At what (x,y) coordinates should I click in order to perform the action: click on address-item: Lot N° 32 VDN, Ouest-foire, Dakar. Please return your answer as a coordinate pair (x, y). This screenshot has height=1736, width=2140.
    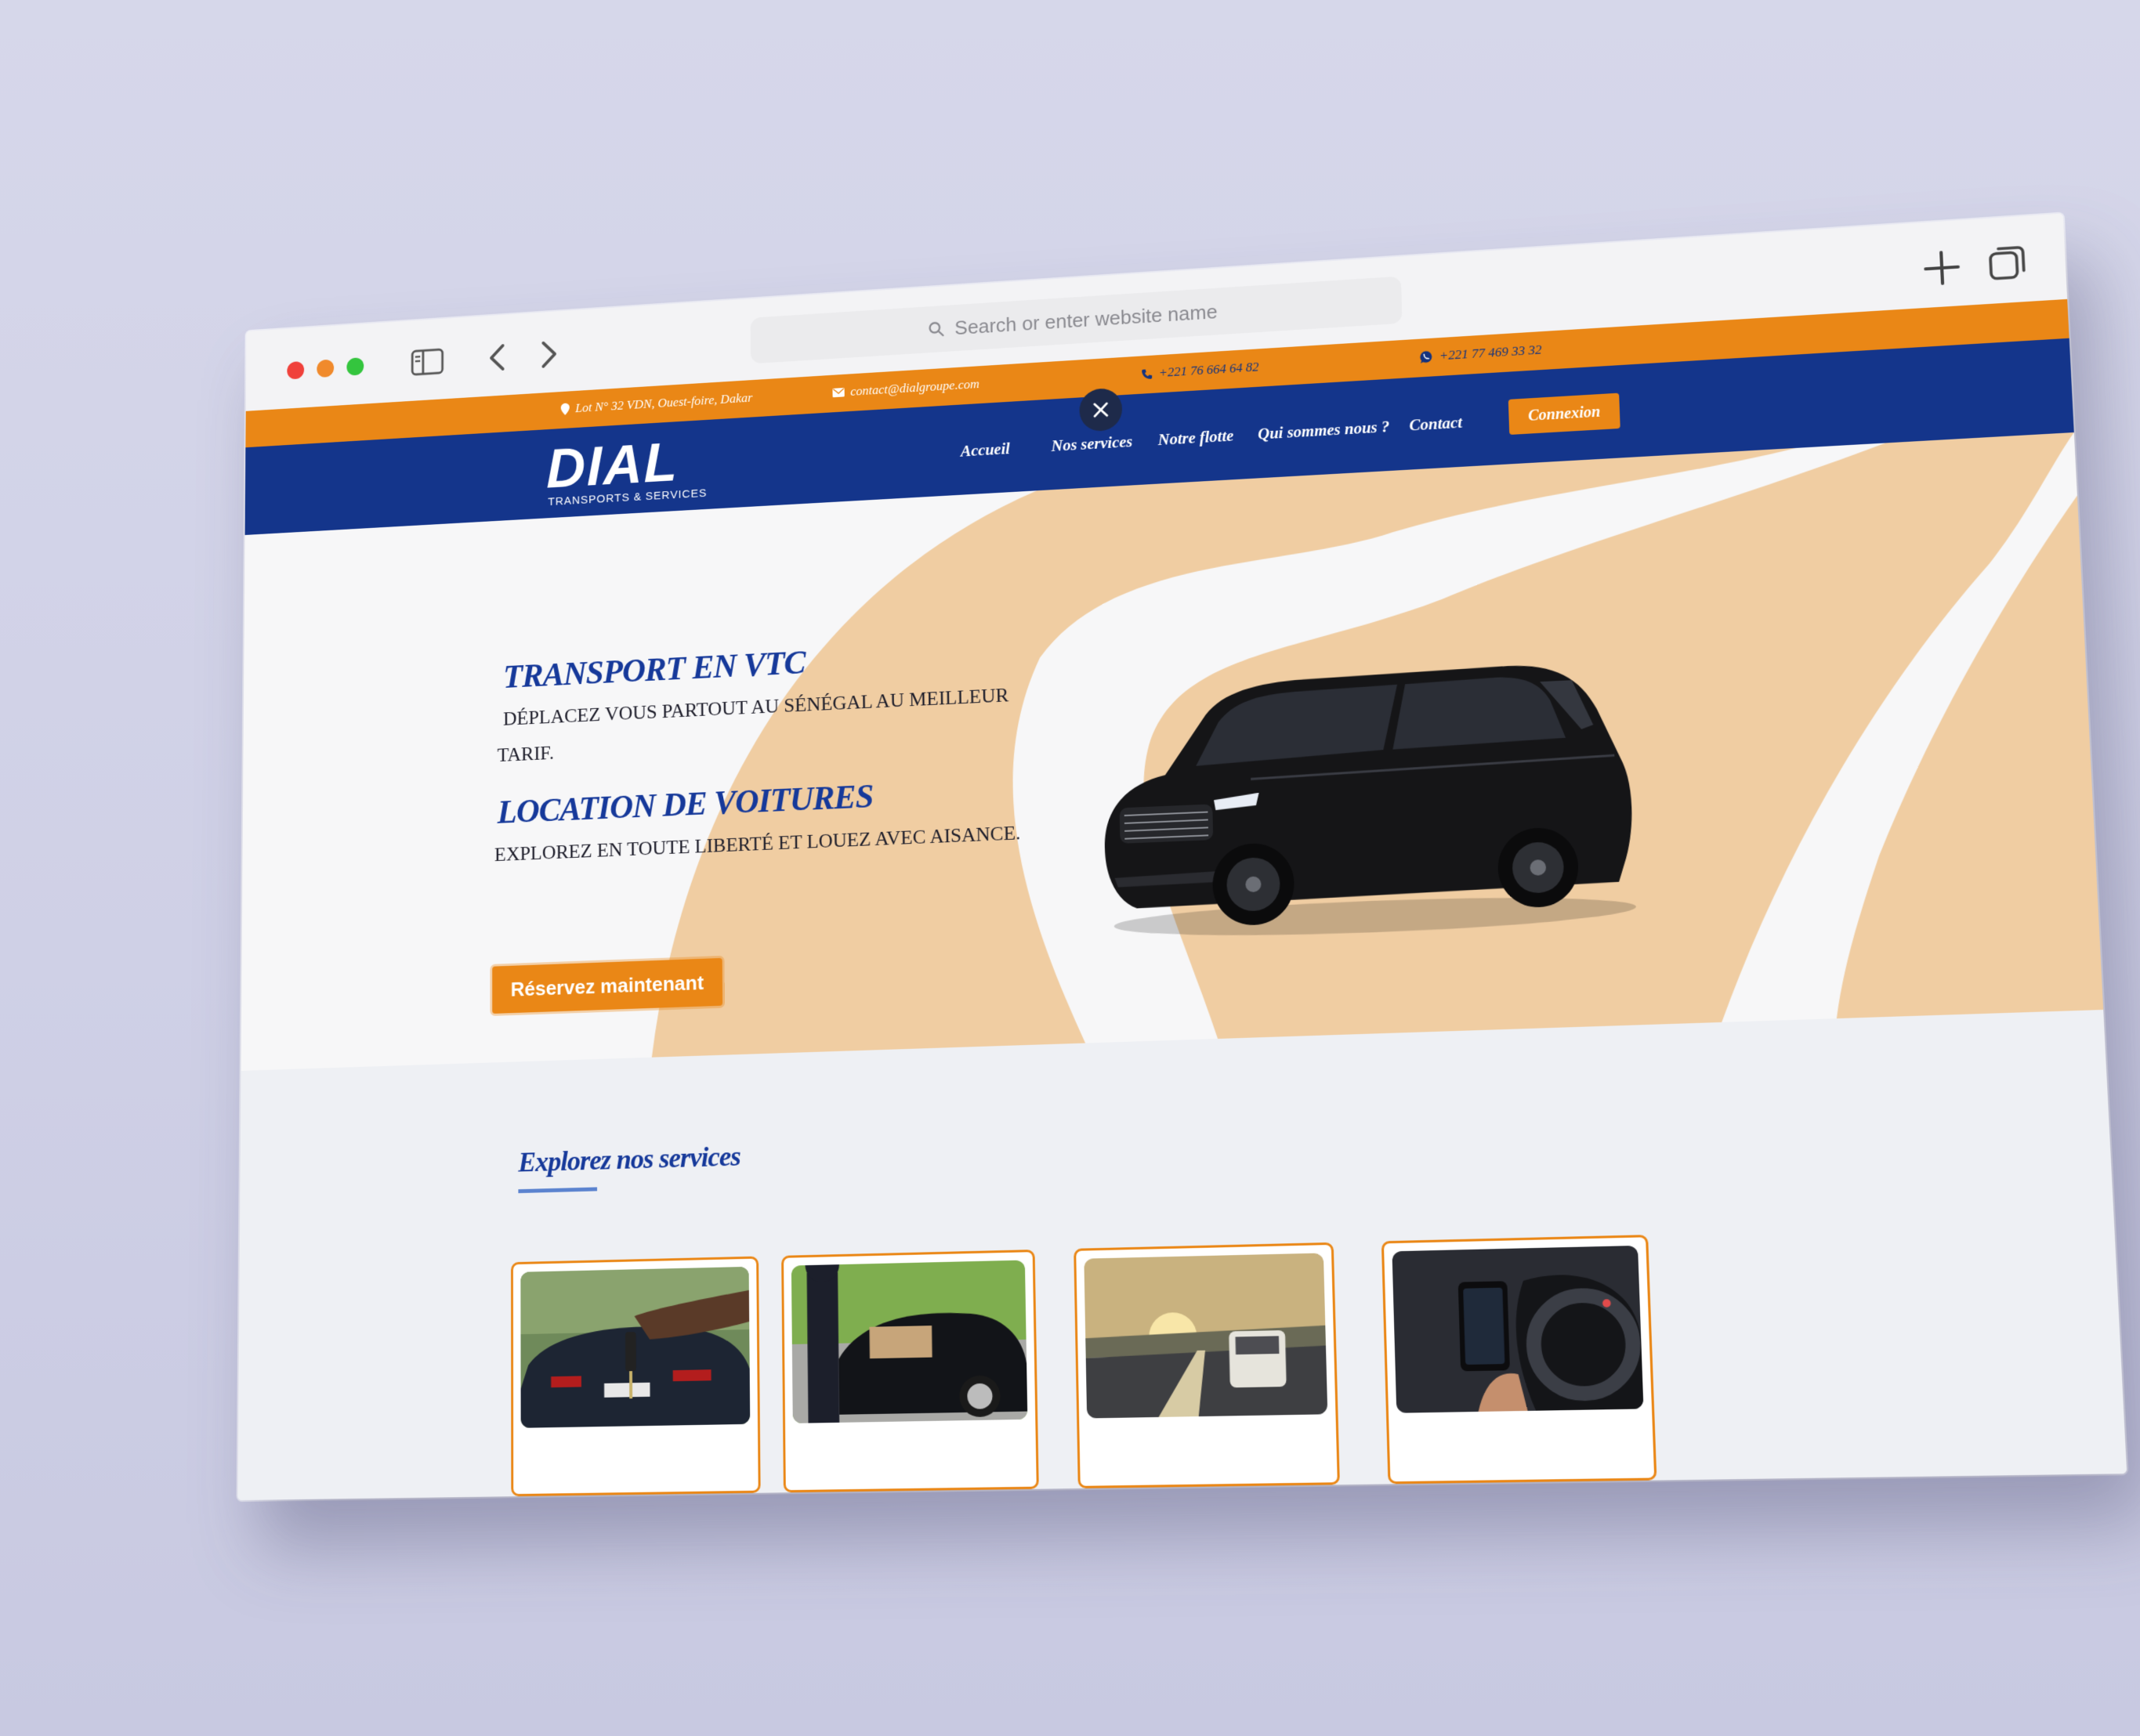
    Looking at the image, I should click on (656, 403).